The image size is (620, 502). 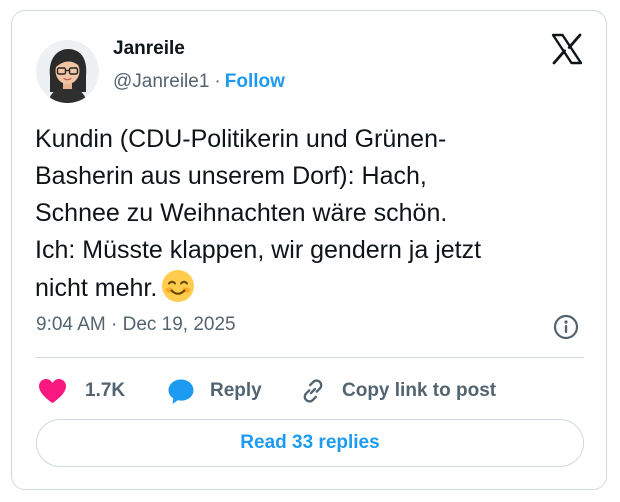 What do you see at coordinates (236, 390) in the screenshot?
I see `reply-label: Reply` at bounding box center [236, 390].